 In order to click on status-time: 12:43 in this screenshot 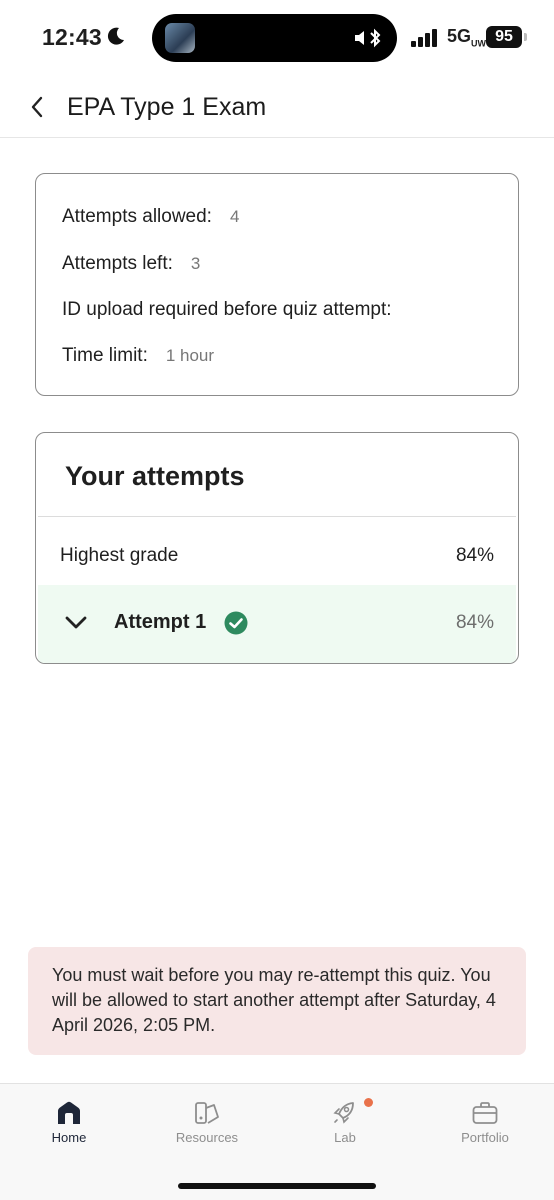, I will do `click(72, 37)`.